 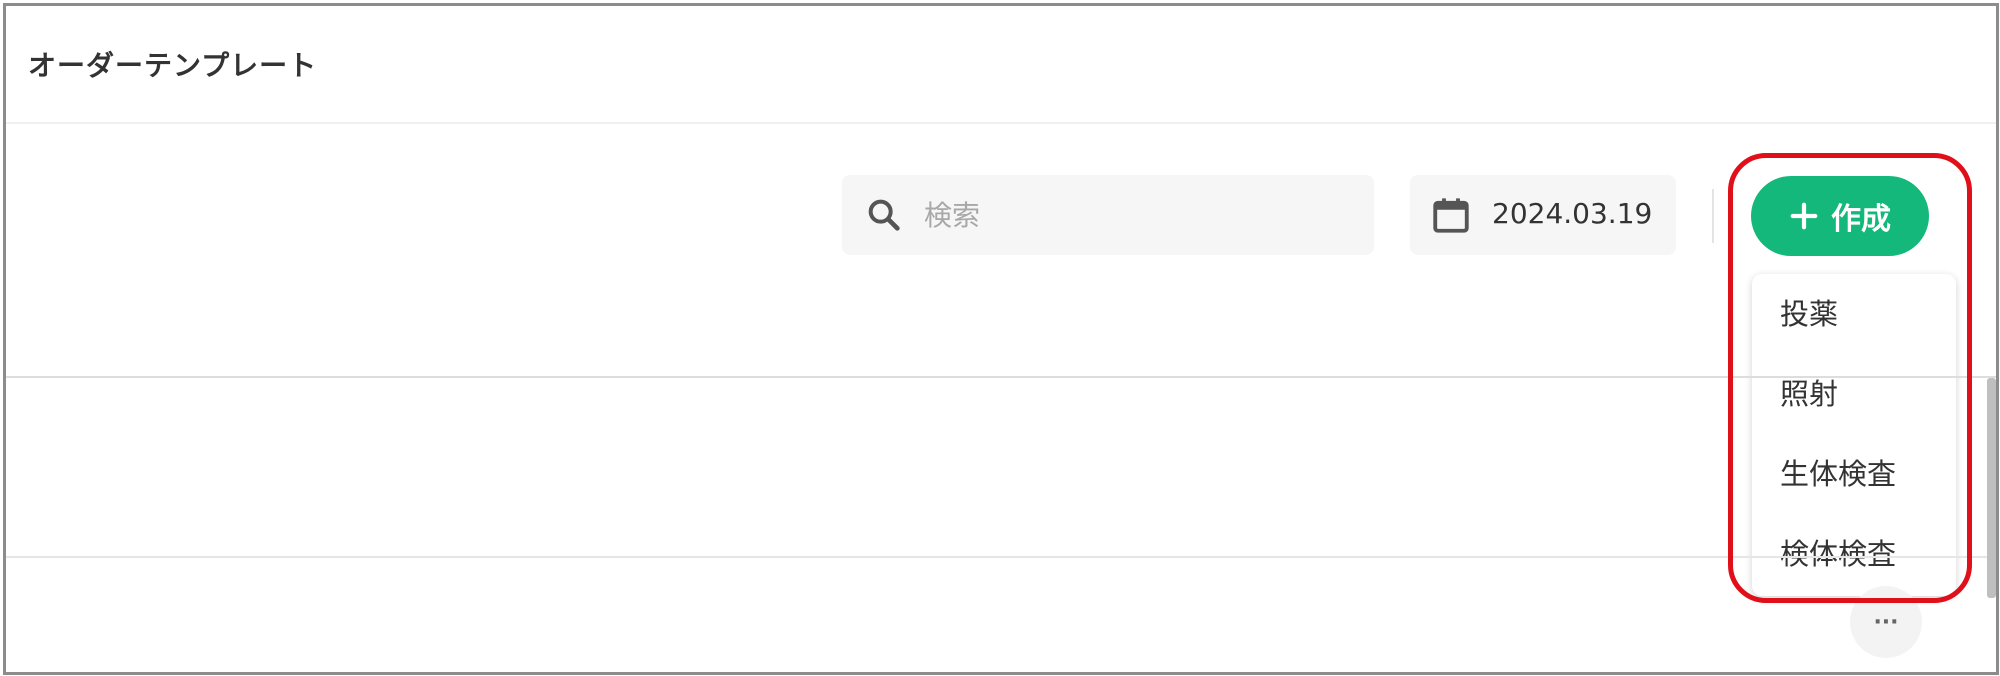 I want to click on create-button: 作成, so click(x=1840, y=216).